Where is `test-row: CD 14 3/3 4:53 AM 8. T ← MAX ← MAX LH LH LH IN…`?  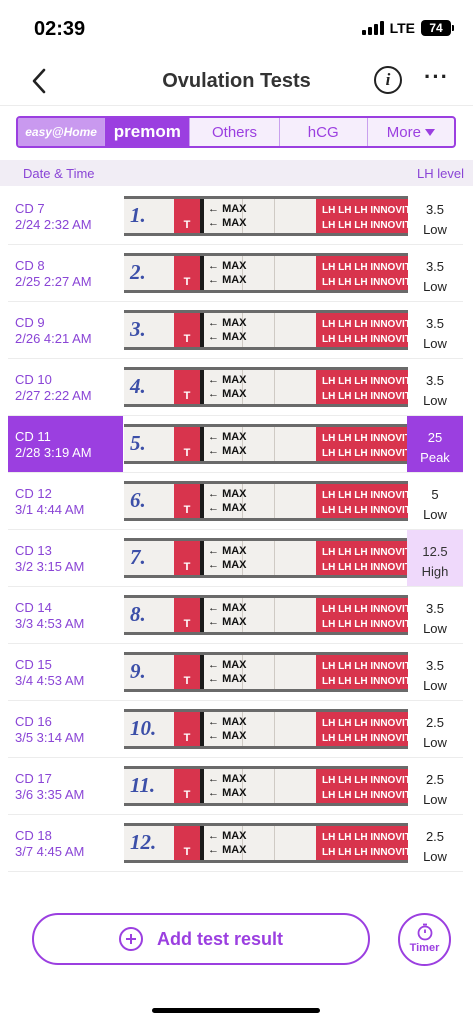 test-row: CD 14 3/3 4:53 AM 8. T ← MAX ← MAX LH LH LH IN… is located at coordinates (236, 615).